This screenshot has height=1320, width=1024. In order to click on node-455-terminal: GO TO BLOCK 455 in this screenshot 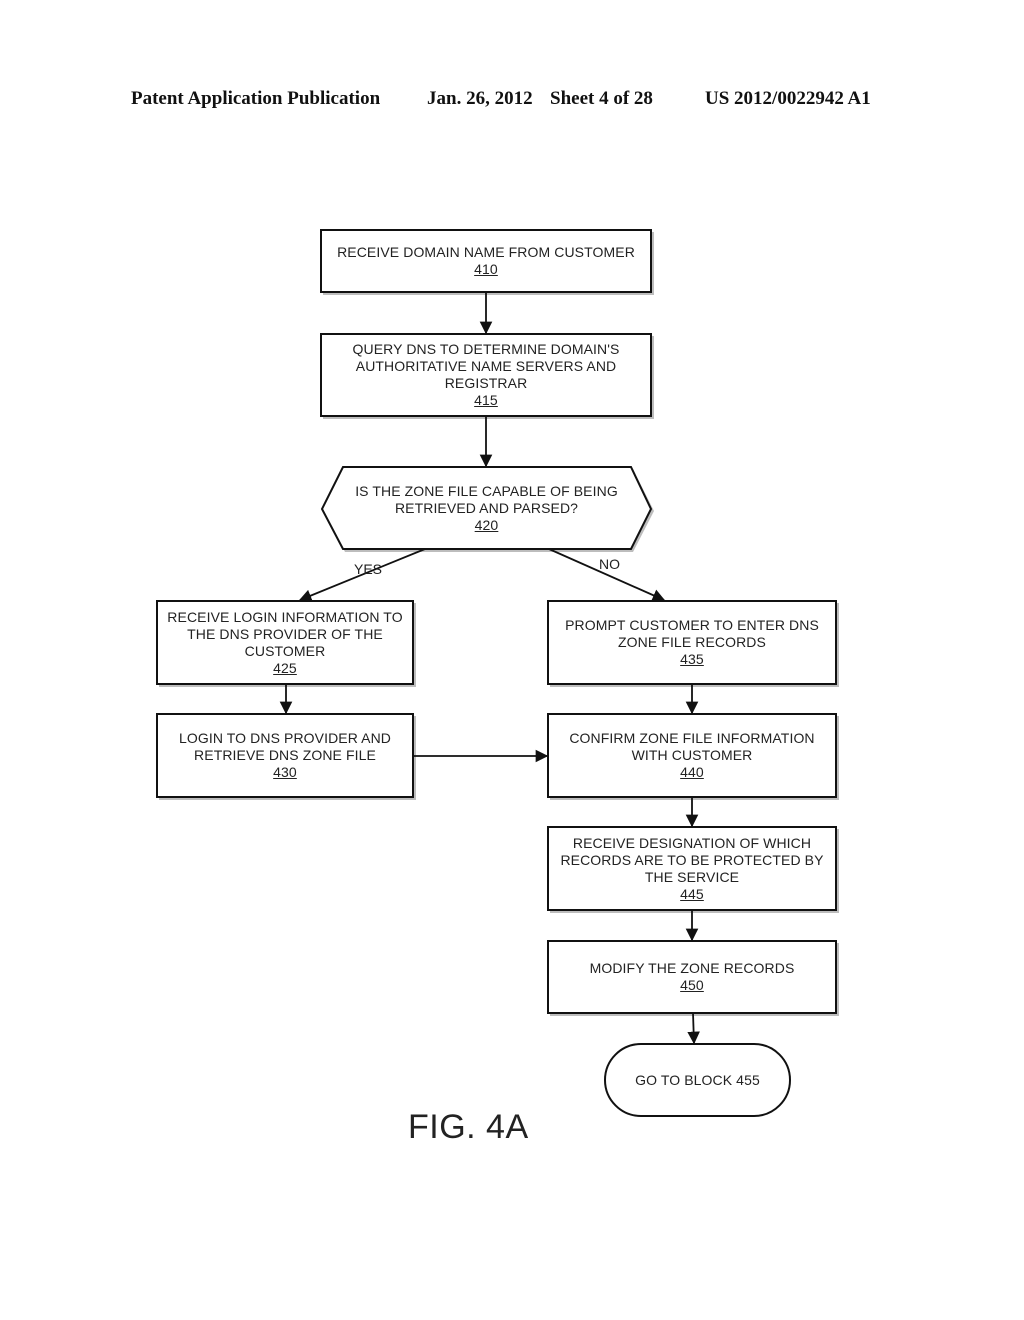, I will do `click(697, 1080)`.